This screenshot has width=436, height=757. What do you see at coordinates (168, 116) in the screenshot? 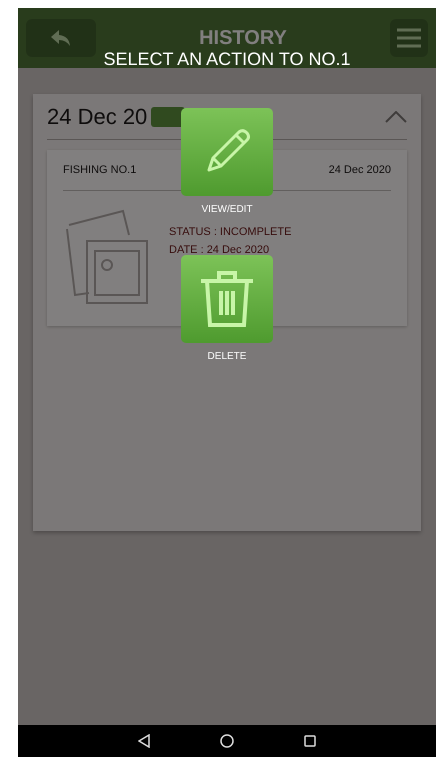
I see `status-badge` at bounding box center [168, 116].